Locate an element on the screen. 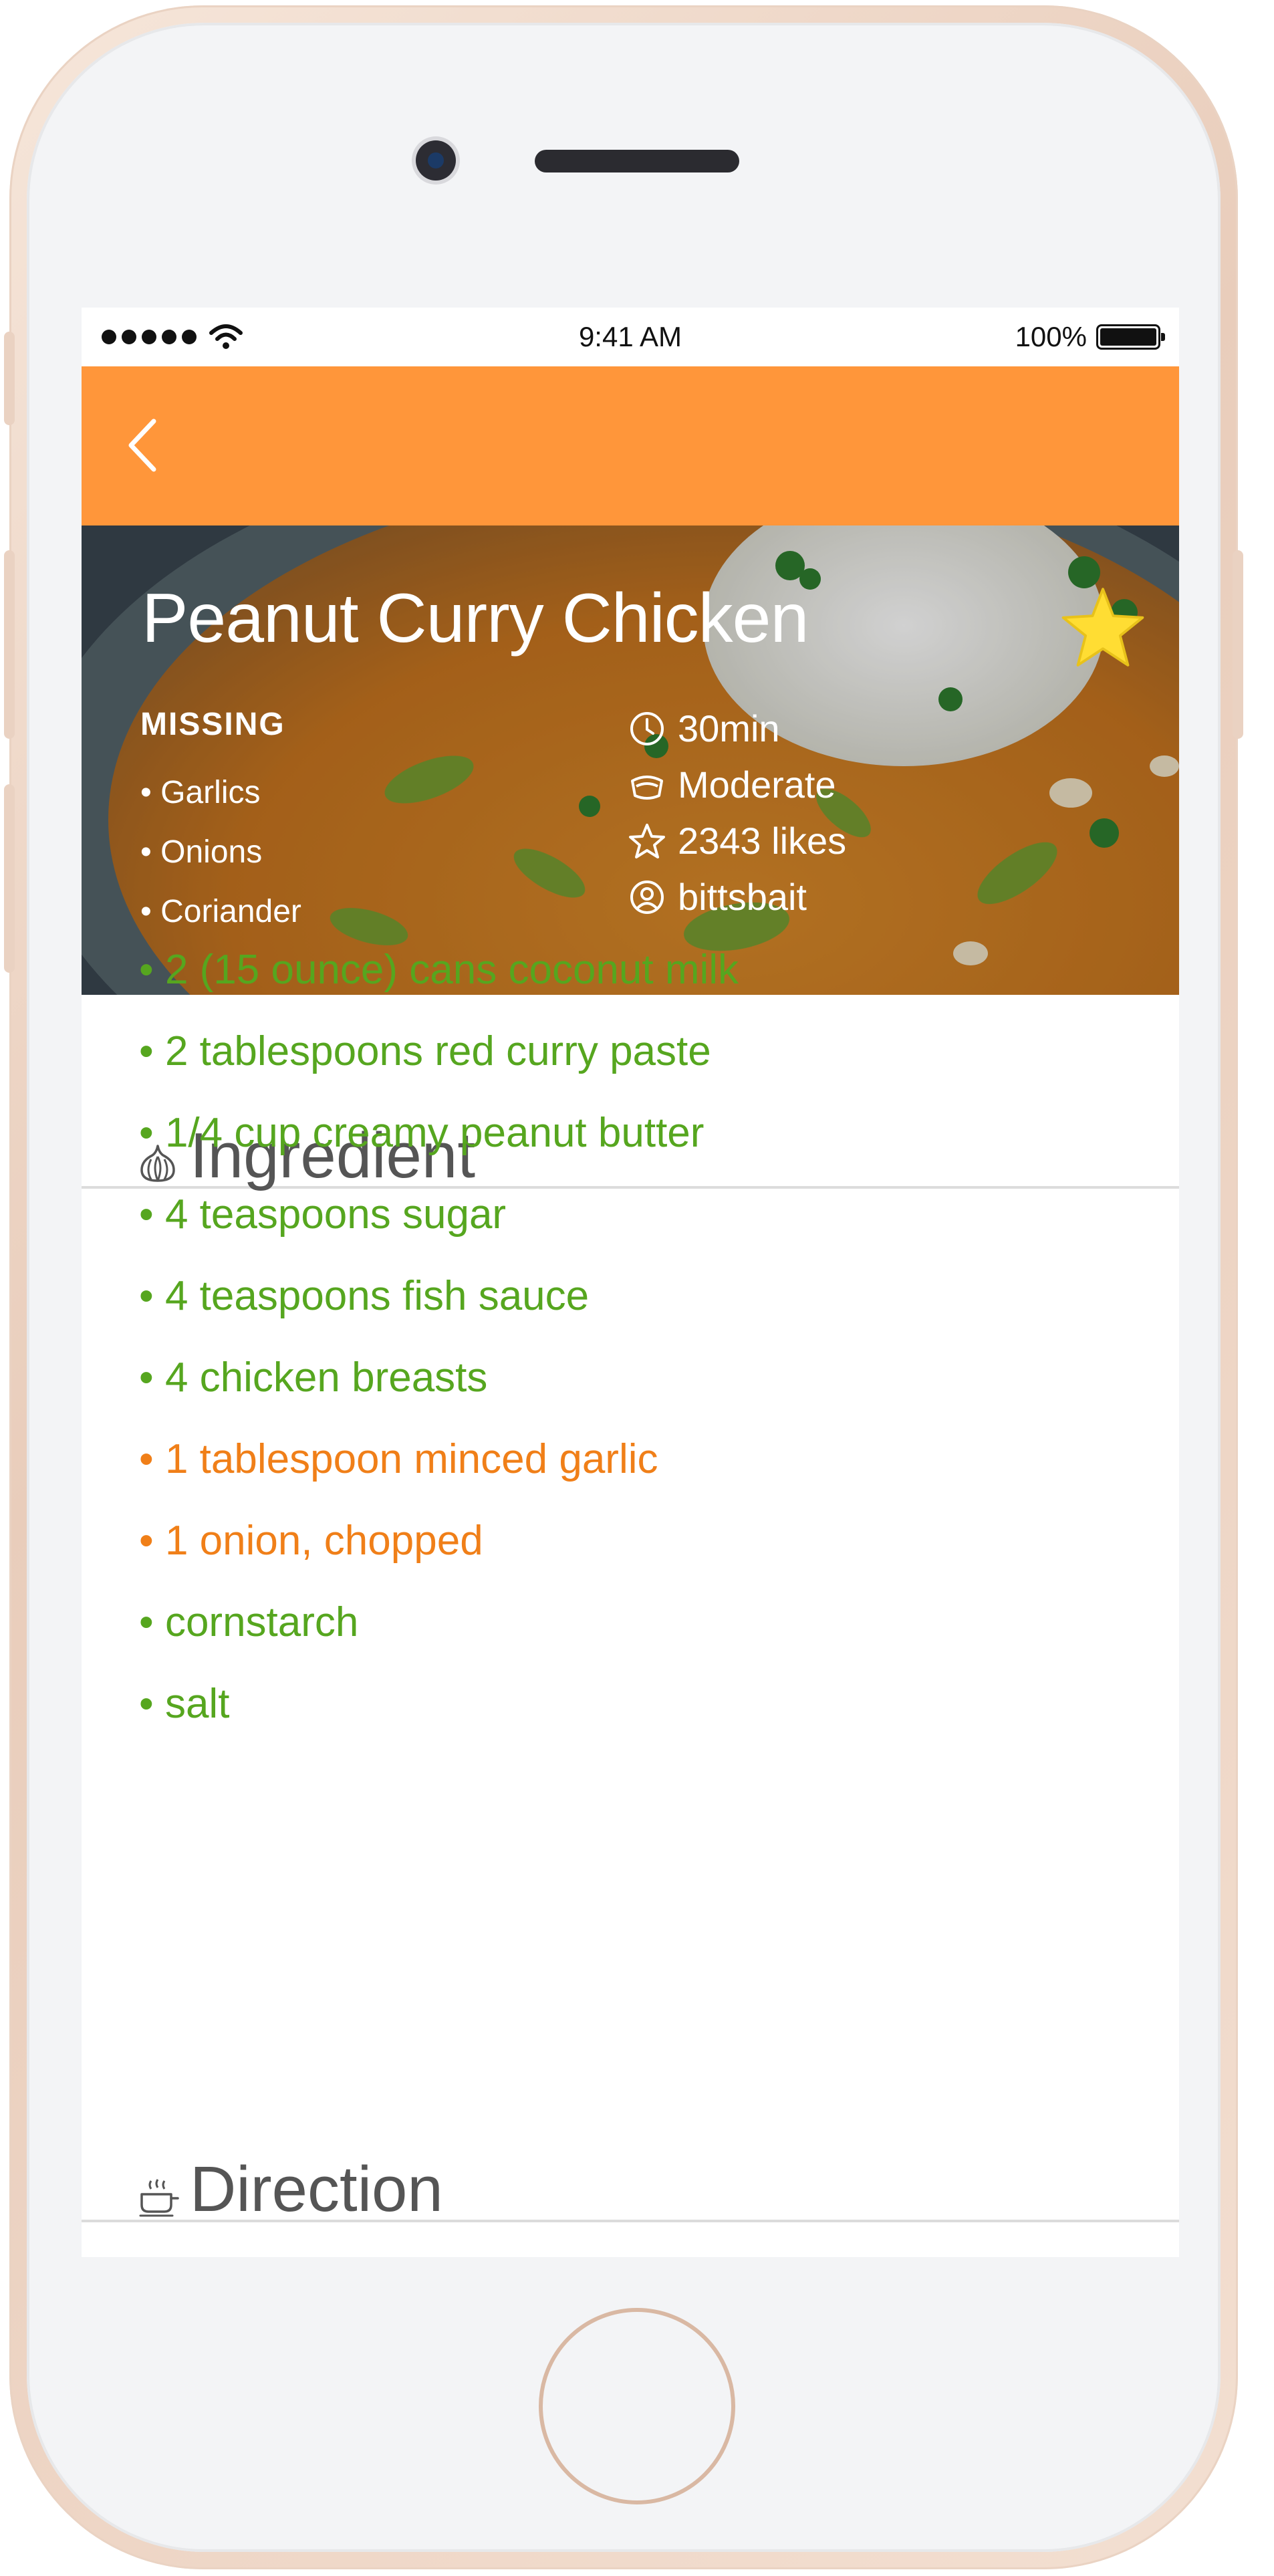 The height and width of the screenshot is (2576, 1274). battery-percent: 100% is located at coordinates (1051, 336).